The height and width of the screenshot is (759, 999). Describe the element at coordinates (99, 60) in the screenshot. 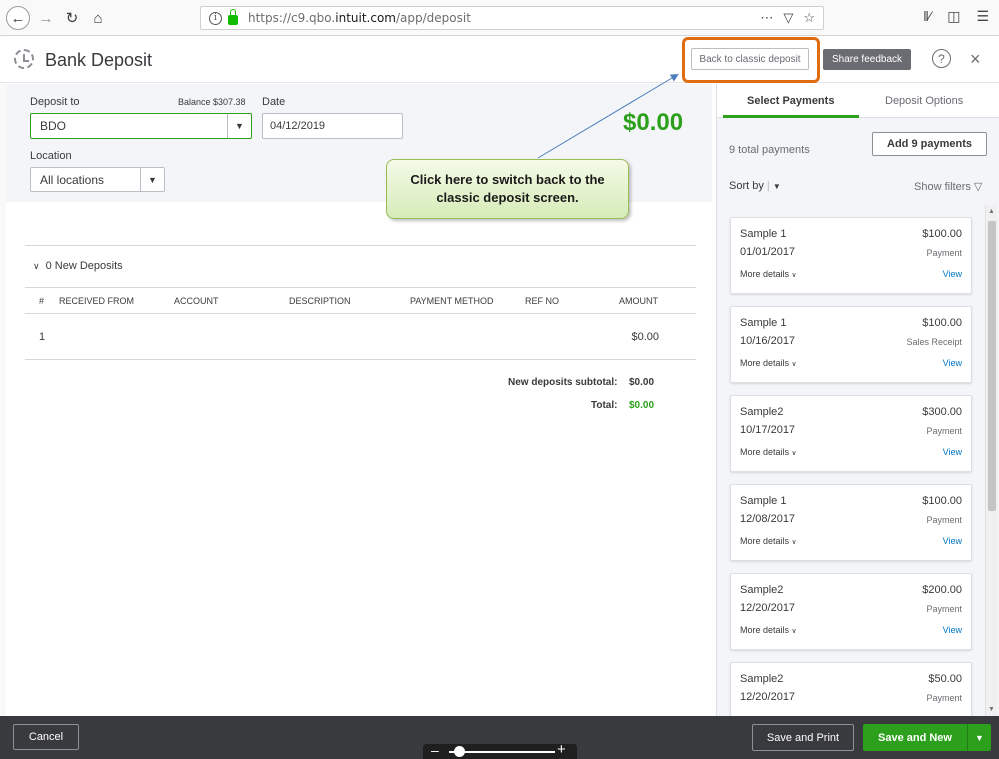

I see `page-title: Bank Deposit` at that location.